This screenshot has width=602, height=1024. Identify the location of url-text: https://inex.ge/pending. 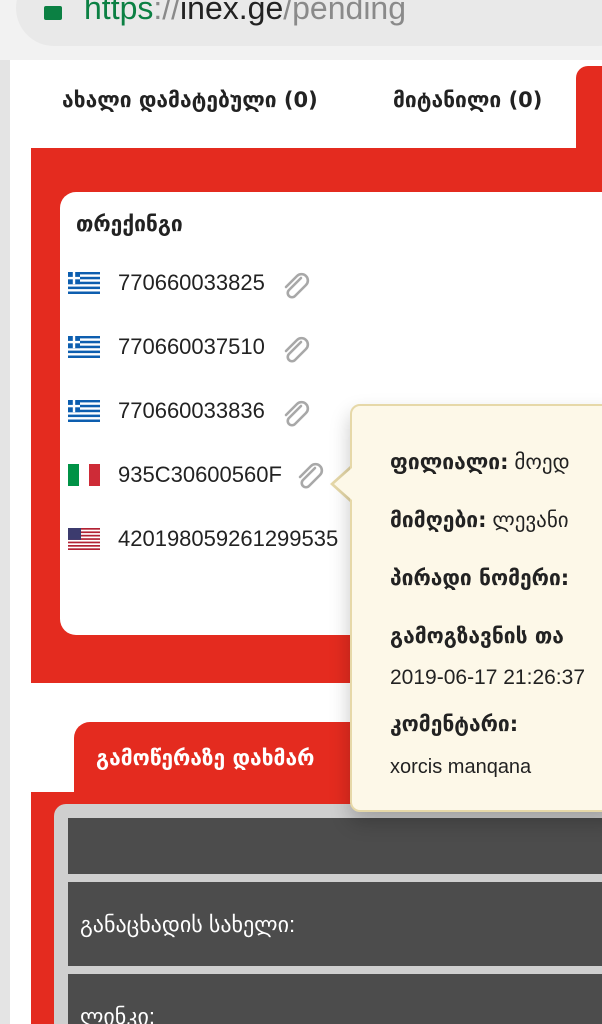
(245, 13).